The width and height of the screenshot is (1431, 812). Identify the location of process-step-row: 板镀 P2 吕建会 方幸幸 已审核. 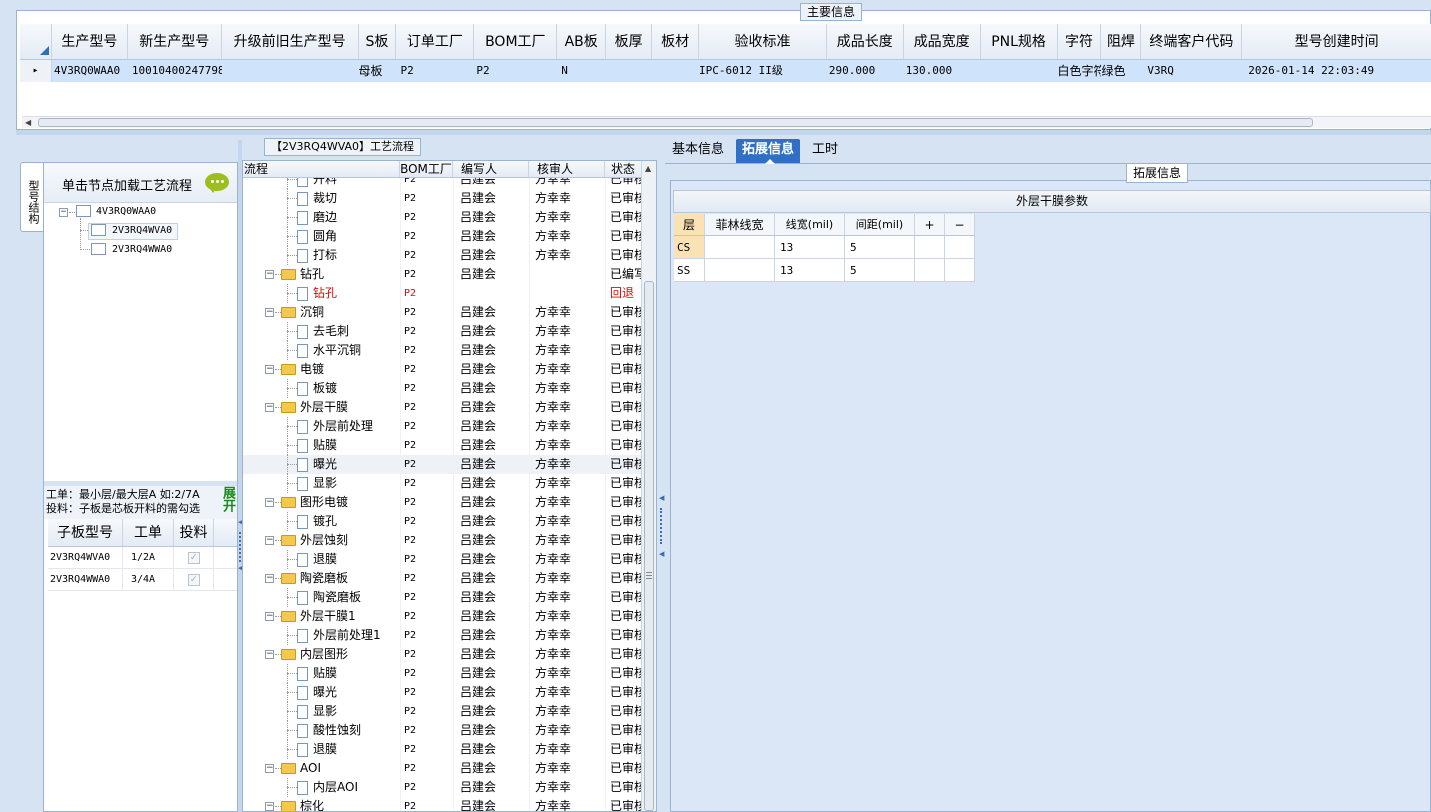
(442, 388).